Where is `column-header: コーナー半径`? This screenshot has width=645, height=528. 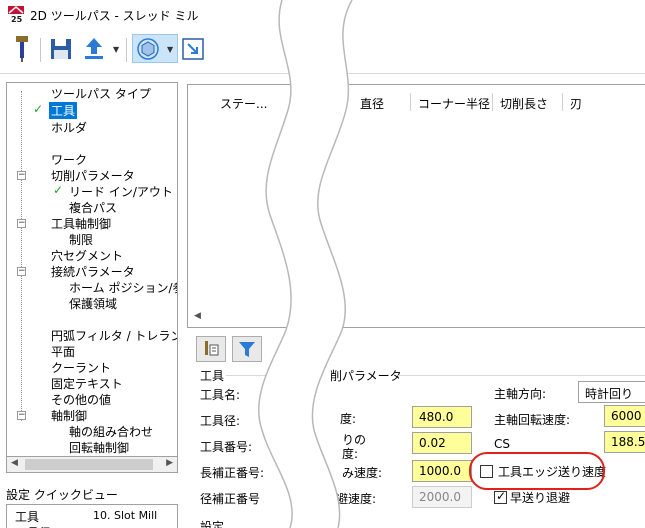 column-header: コーナー半径 is located at coordinates (454, 103).